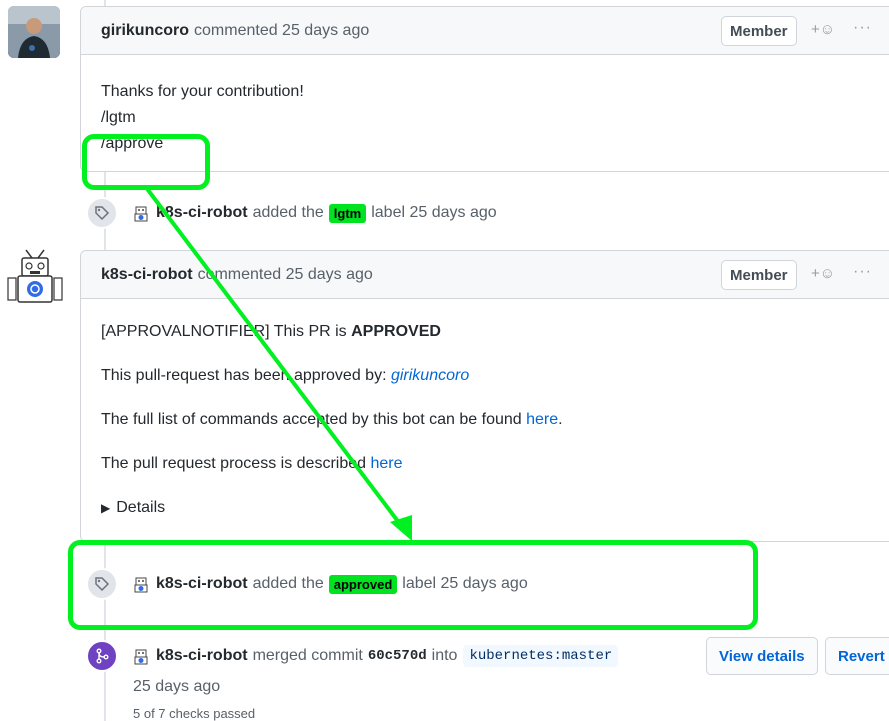  Describe the element at coordinates (106, 508) in the screenshot. I see `caret-right-icon: ▶` at that location.